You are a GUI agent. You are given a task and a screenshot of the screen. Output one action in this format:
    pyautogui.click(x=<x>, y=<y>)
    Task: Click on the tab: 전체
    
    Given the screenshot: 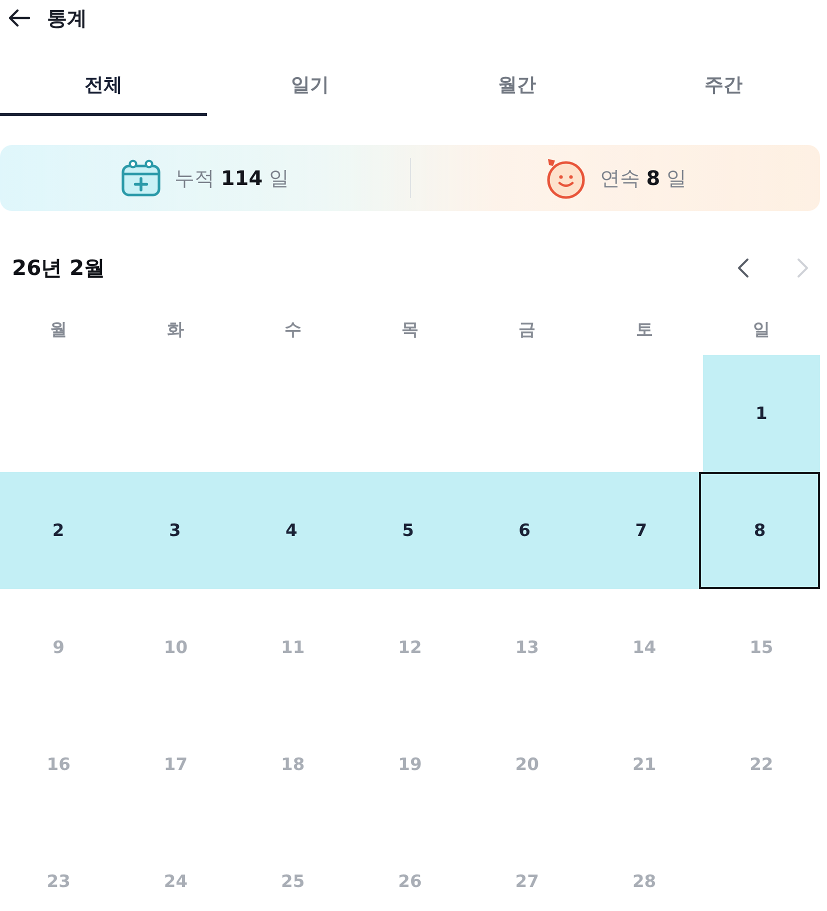 What is the action you would take?
    pyautogui.click(x=103, y=86)
    